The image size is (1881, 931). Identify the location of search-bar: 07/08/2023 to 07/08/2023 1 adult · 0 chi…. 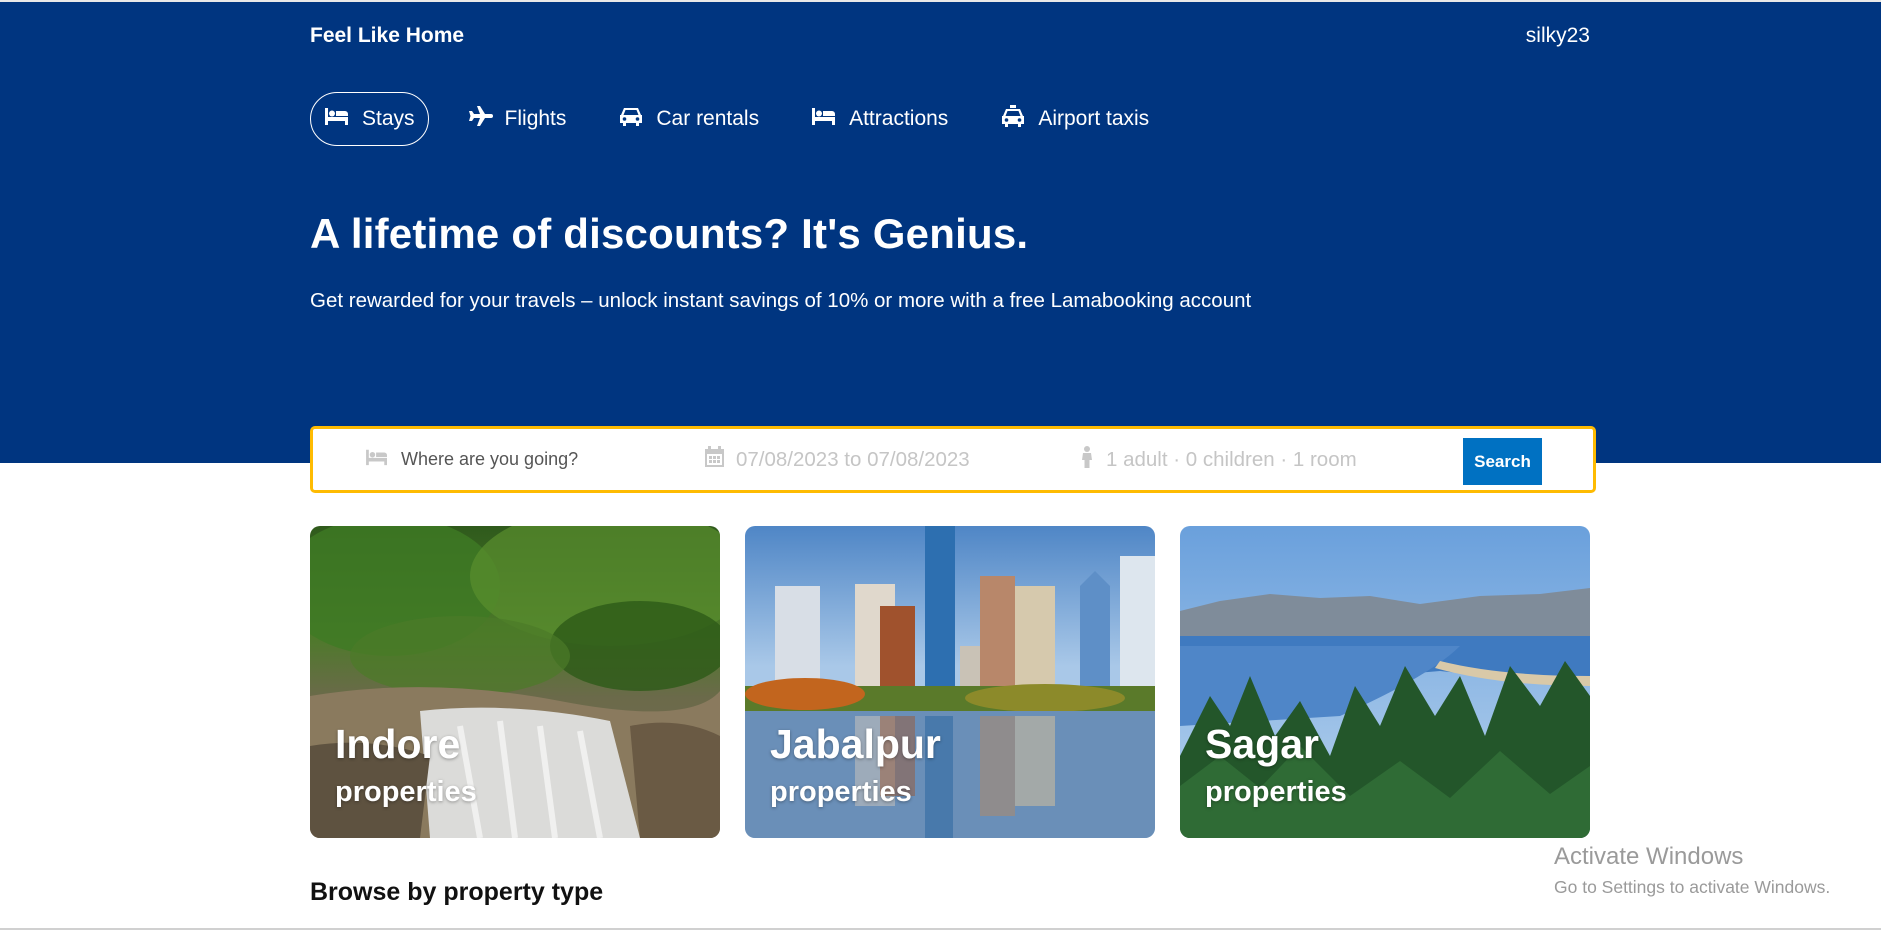
(953, 459).